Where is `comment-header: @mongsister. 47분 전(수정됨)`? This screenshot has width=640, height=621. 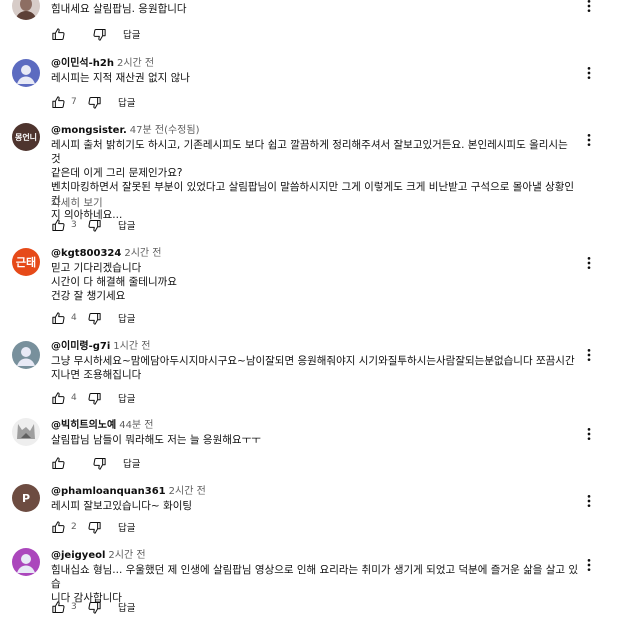 comment-header: @mongsister. 47분 전(수정됨) is located at coordinates (125, 130).